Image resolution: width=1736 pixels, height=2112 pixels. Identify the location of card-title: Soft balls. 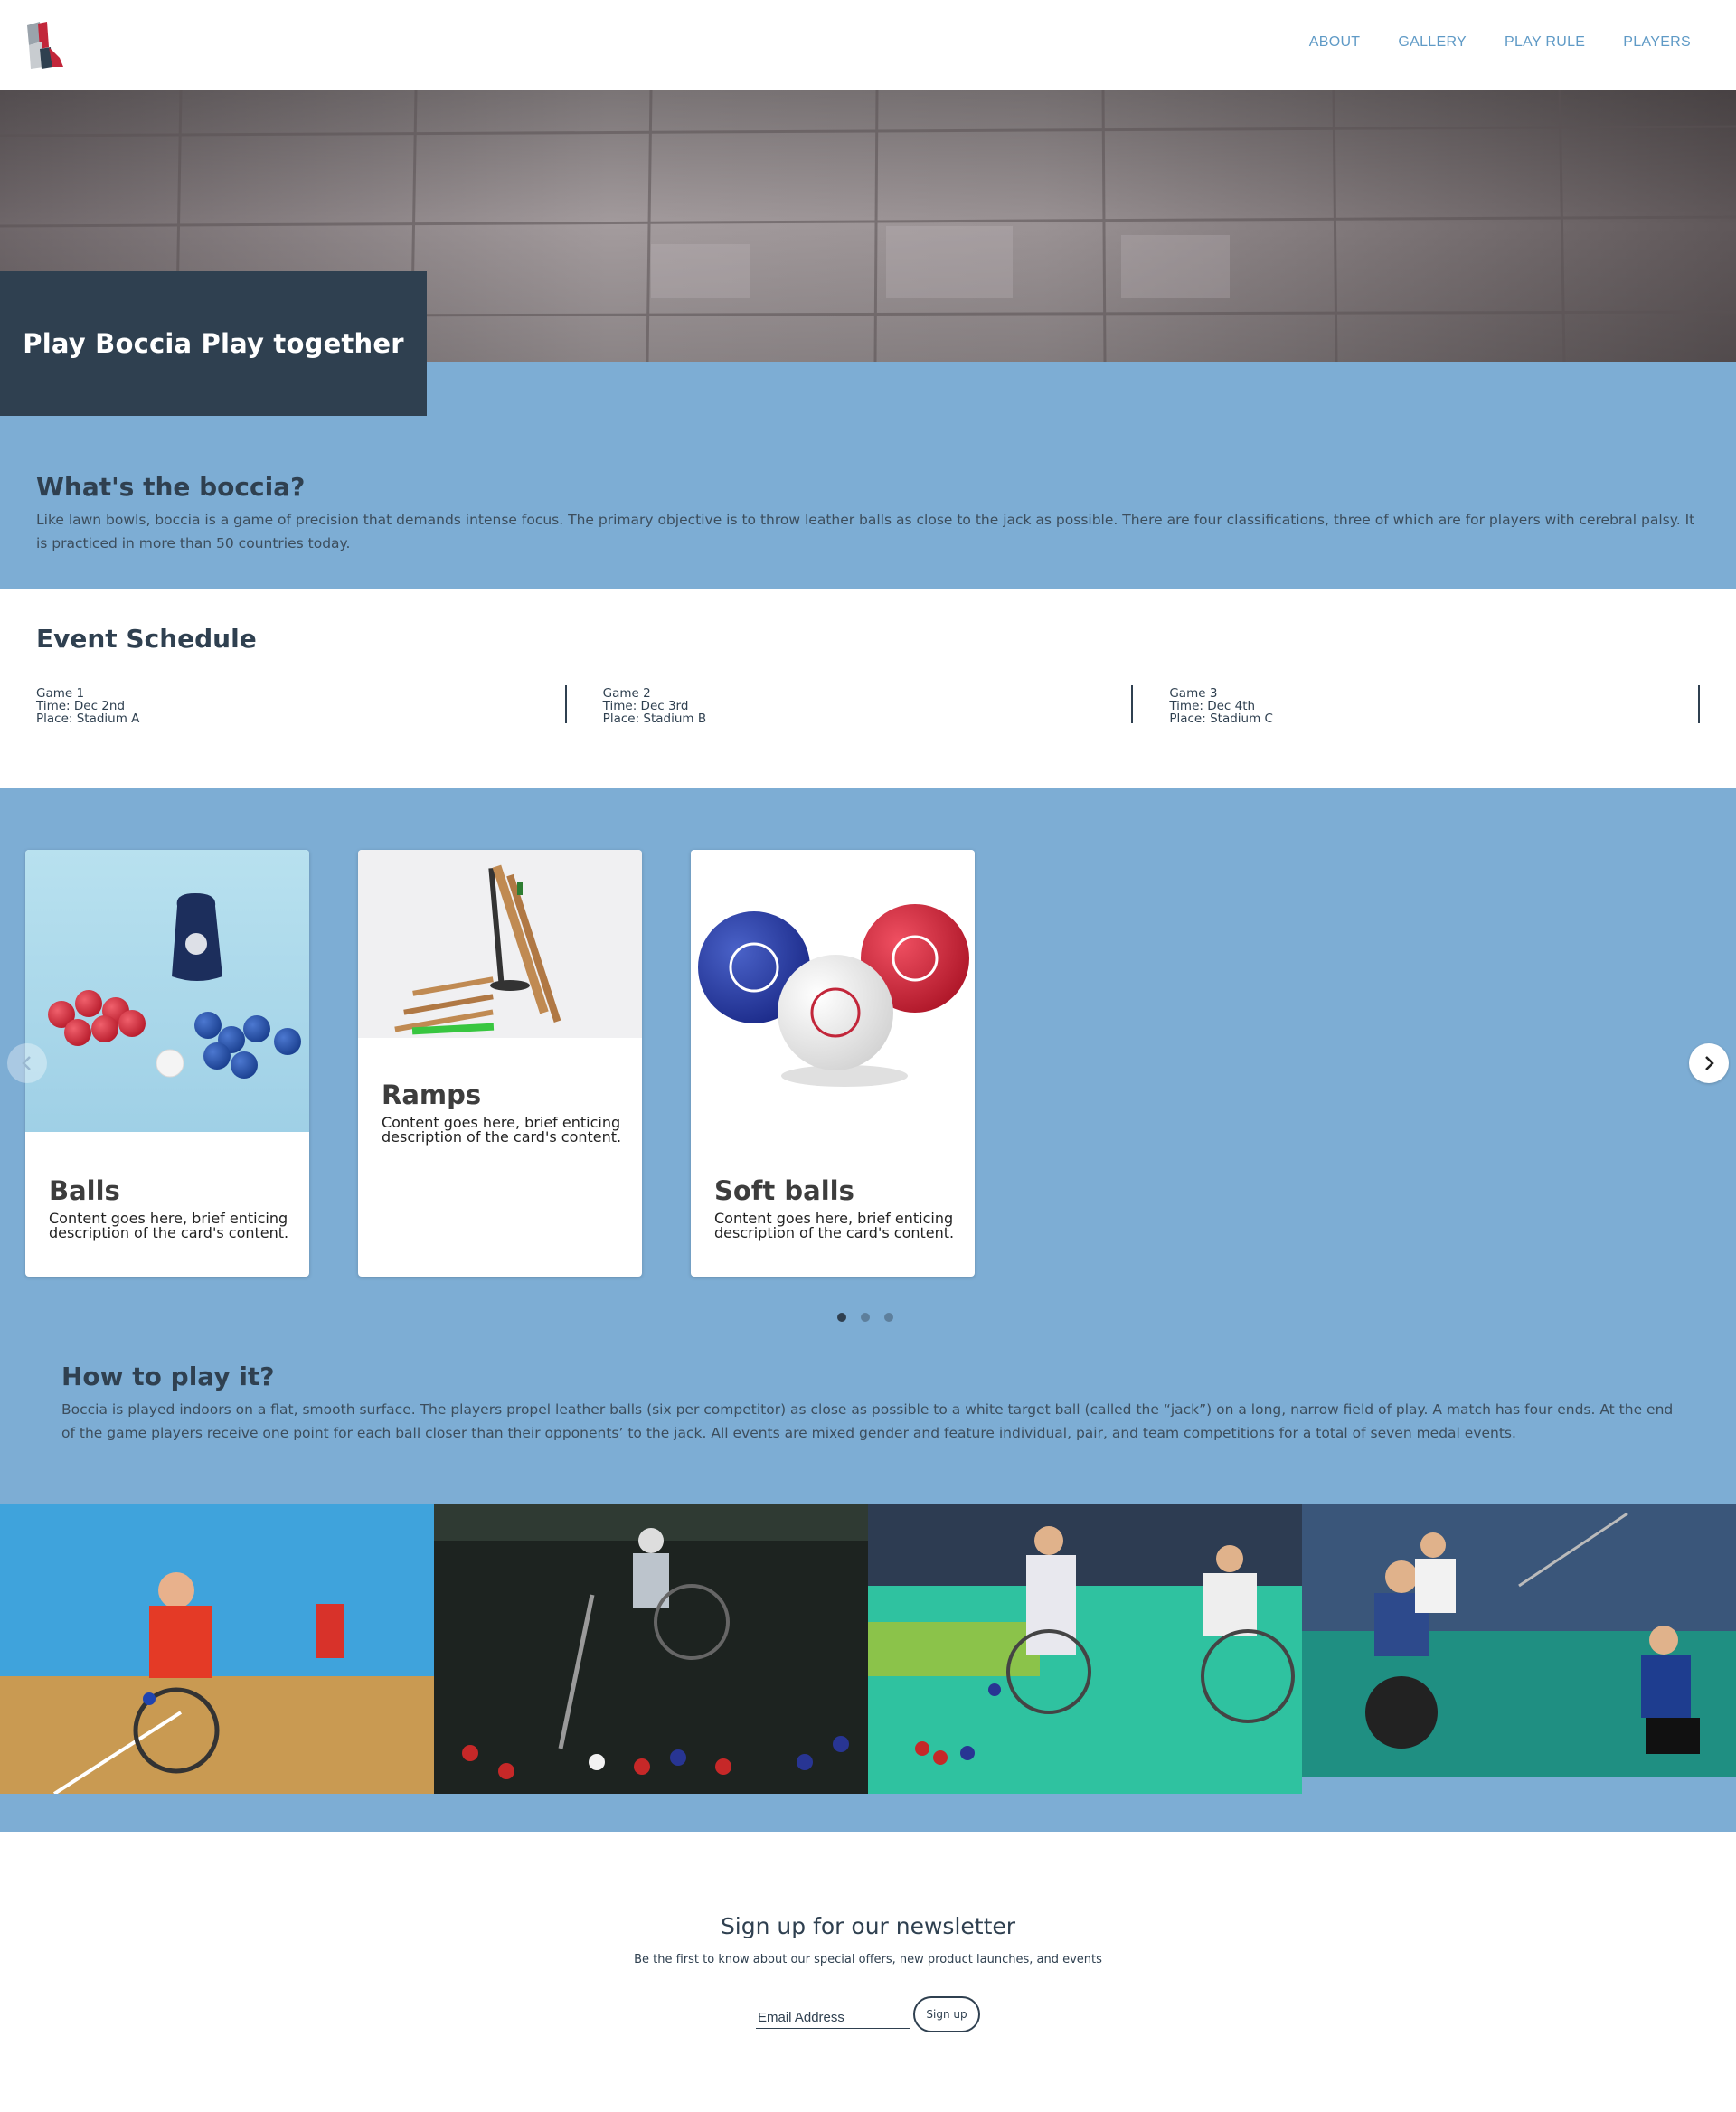
(784, 1190).